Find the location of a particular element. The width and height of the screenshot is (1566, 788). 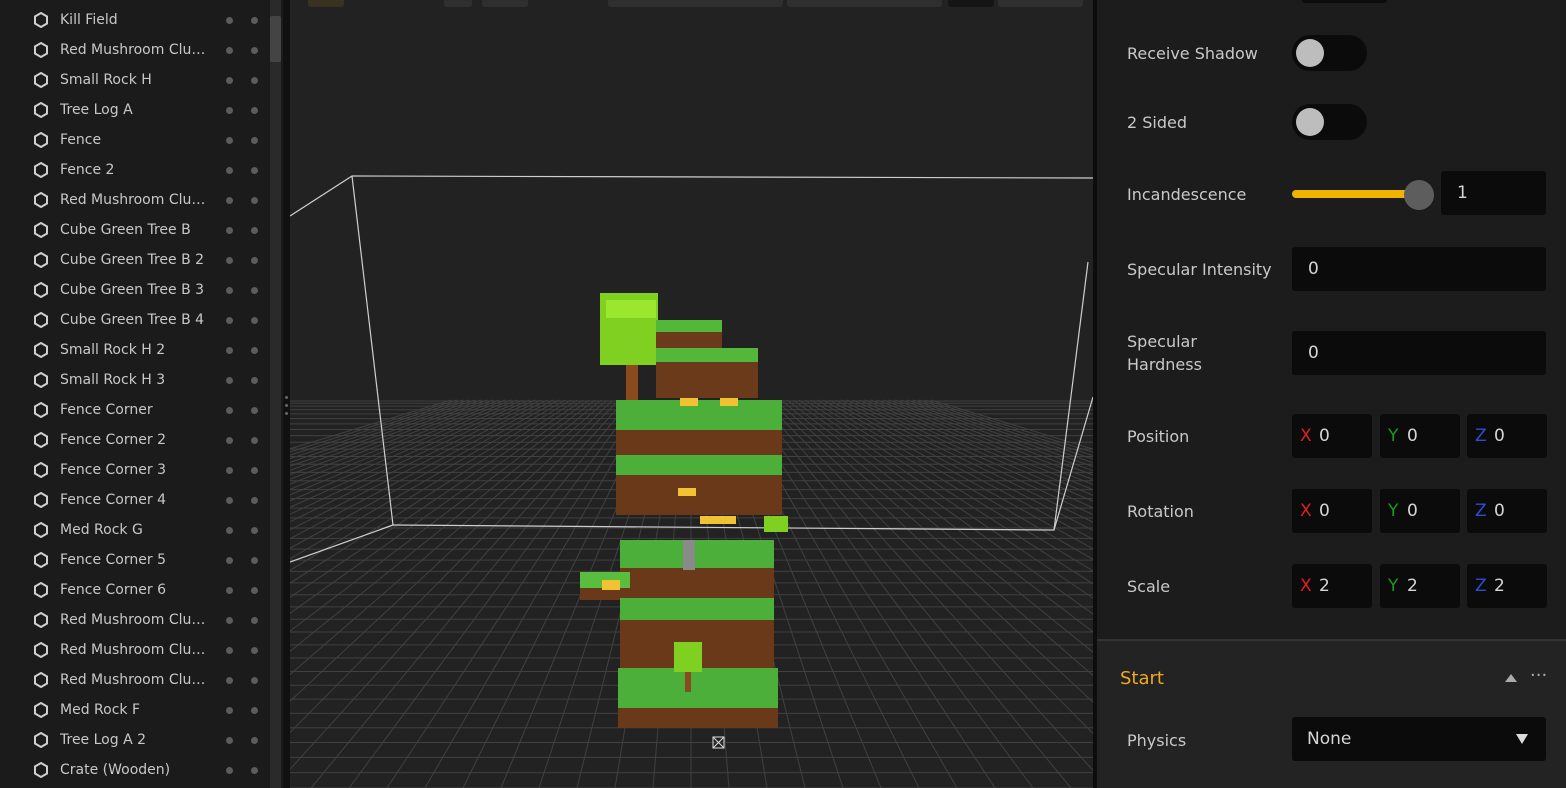

hierarchy-item: Kill Field is located at coordinates (134, 20).